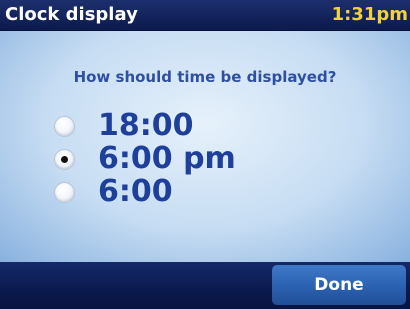 The image size is (410, 309). I want to click on title-bar: Clock display 1:31pm, so click(205, 15).